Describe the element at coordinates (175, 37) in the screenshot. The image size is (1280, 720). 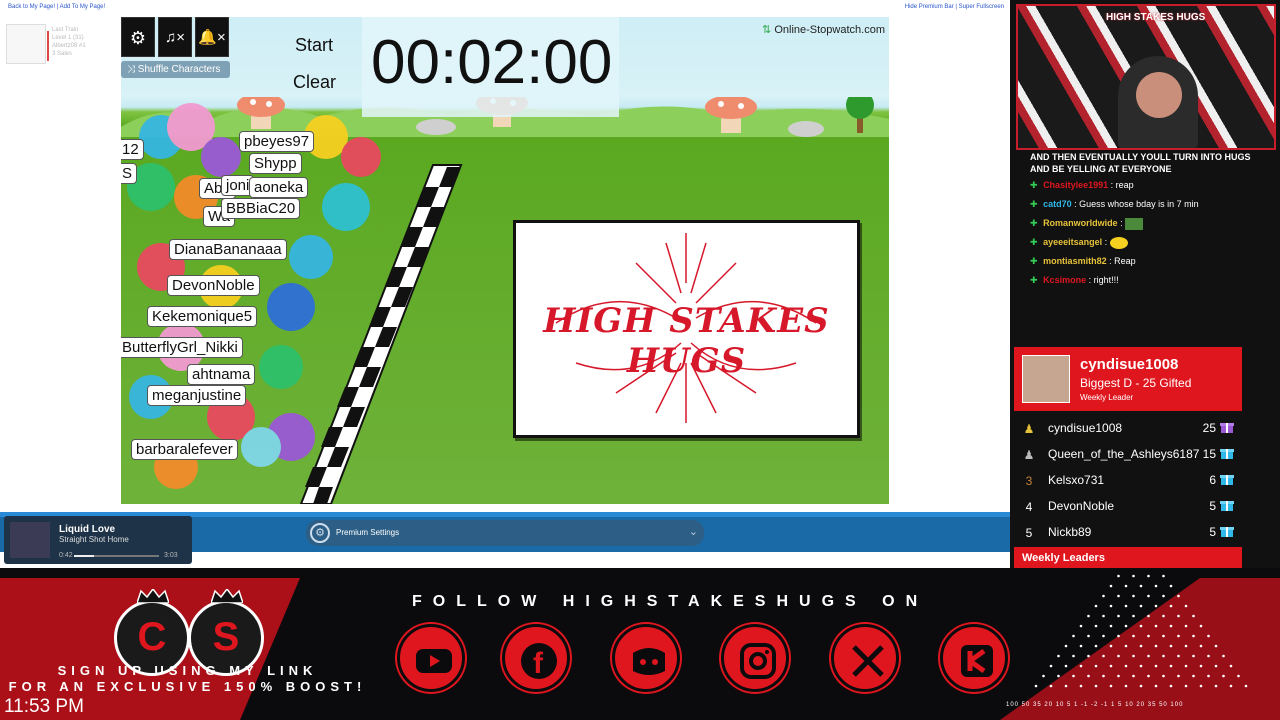
I see `music-mute-icon: ♫×` at that location.